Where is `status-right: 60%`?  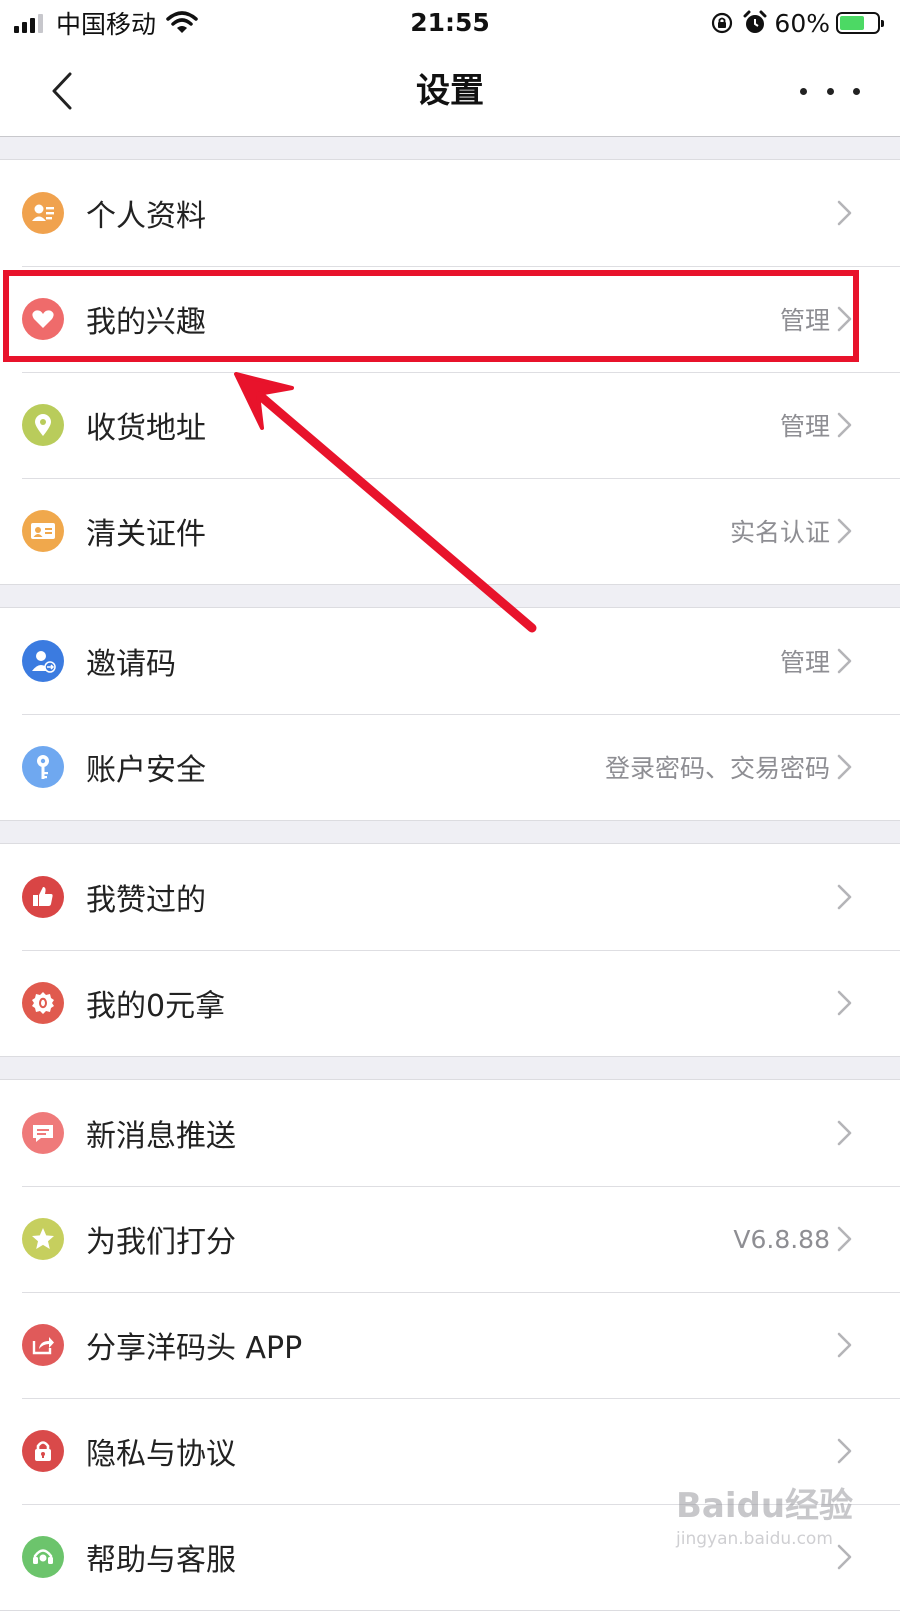
status-right: 60% is located at coordinates (797, 23).